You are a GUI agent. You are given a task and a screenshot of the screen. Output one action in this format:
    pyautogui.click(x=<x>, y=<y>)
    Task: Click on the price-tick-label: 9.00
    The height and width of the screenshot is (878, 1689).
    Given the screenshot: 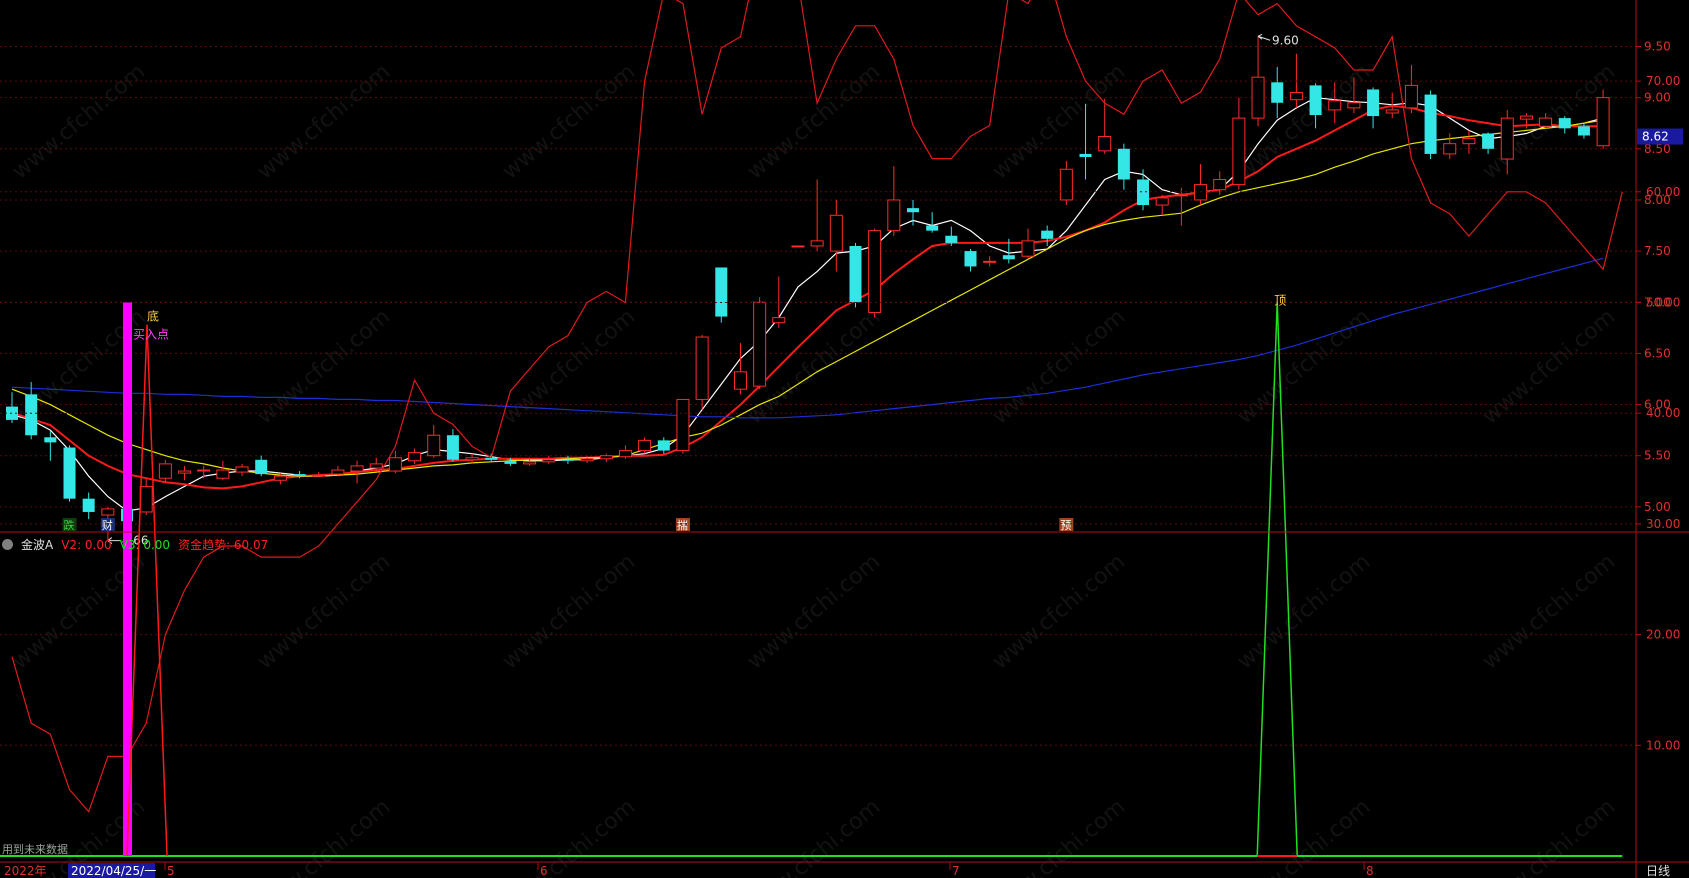 What is the action you would take?
    pyautogui.click(x=1657, y=98)
    